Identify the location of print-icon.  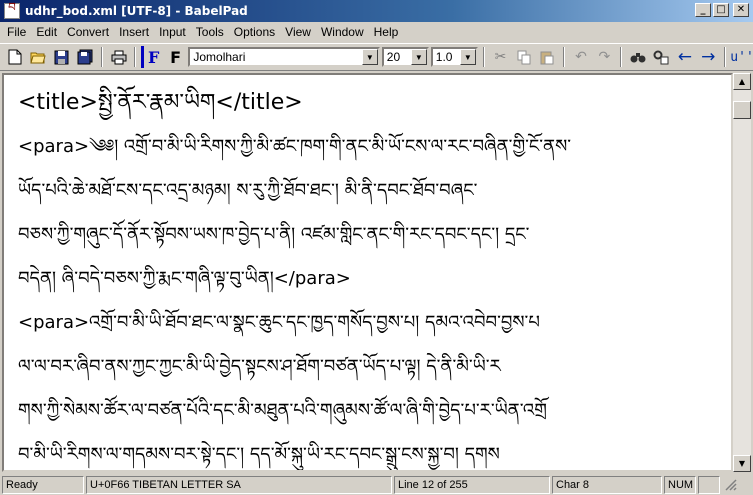
(118, 57).